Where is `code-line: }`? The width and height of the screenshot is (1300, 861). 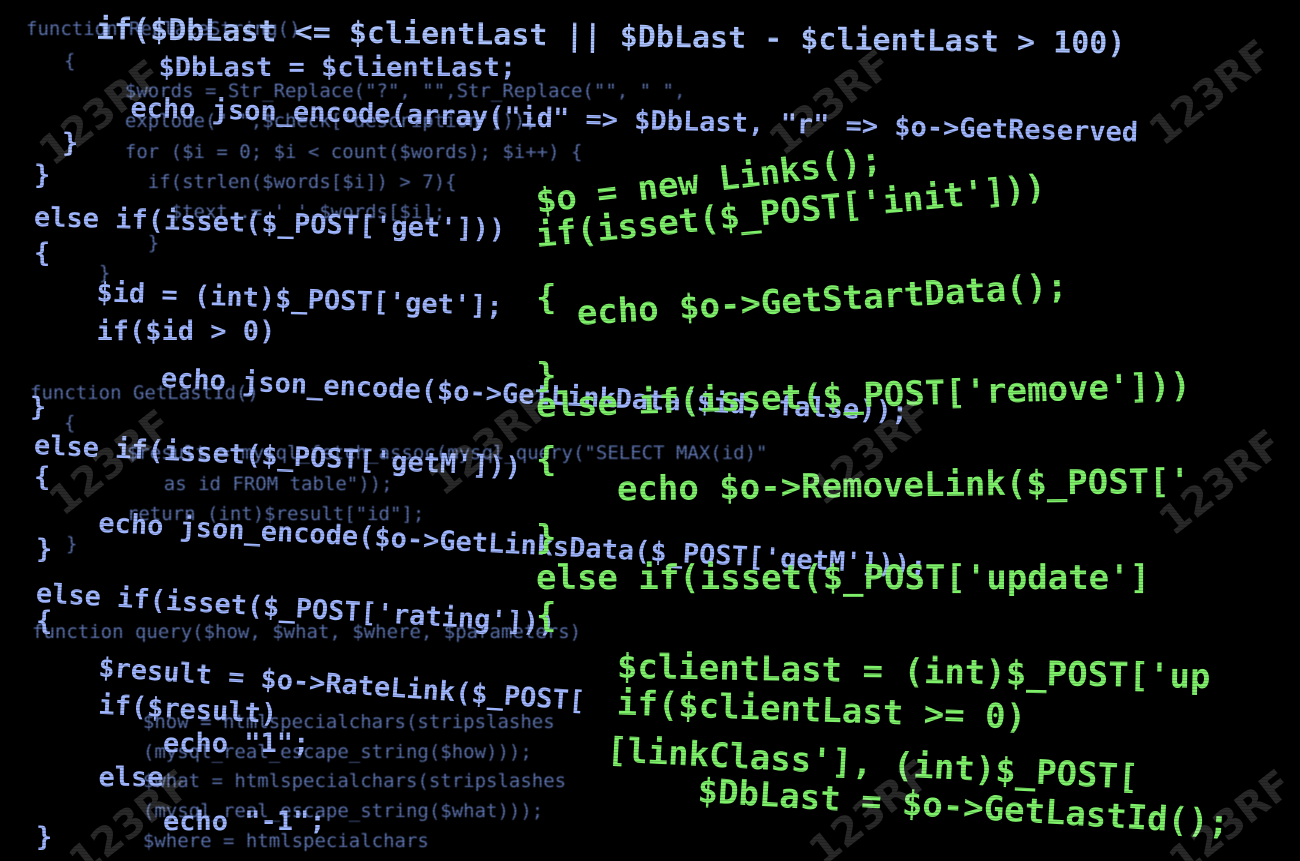 code-line: } is located at coordinates (546, 538).